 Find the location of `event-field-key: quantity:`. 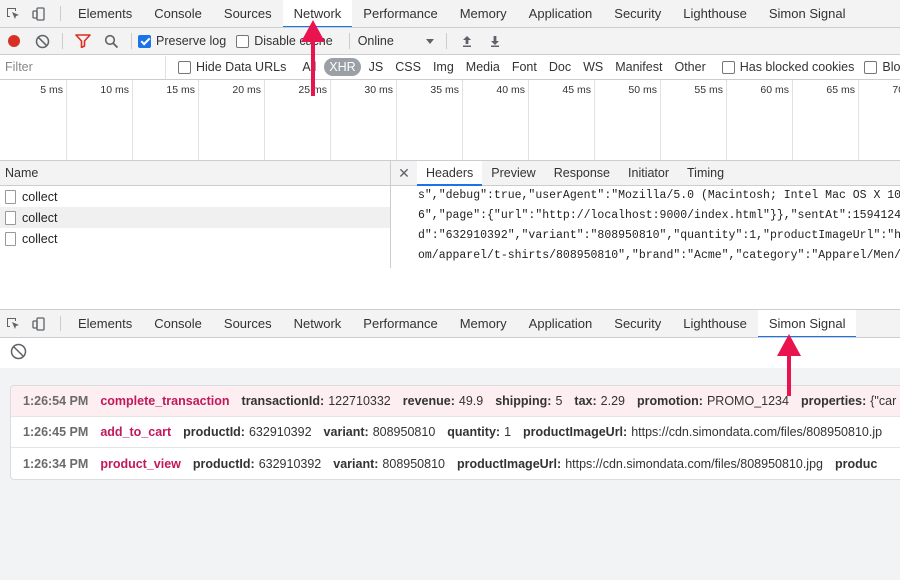

event-field-key: quantity: is located at coordinates (474, 432).